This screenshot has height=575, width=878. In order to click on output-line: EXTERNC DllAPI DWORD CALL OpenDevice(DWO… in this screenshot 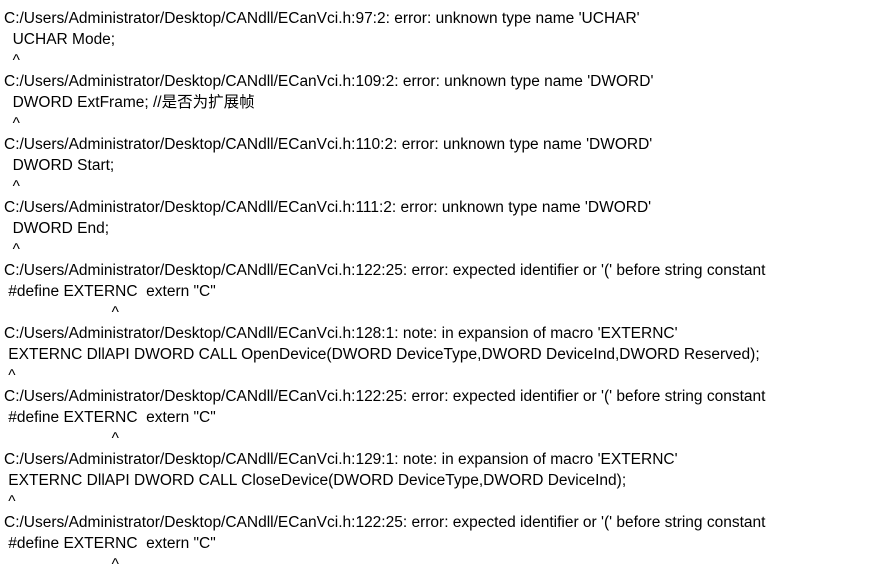, I will do `click(382, 354)`.